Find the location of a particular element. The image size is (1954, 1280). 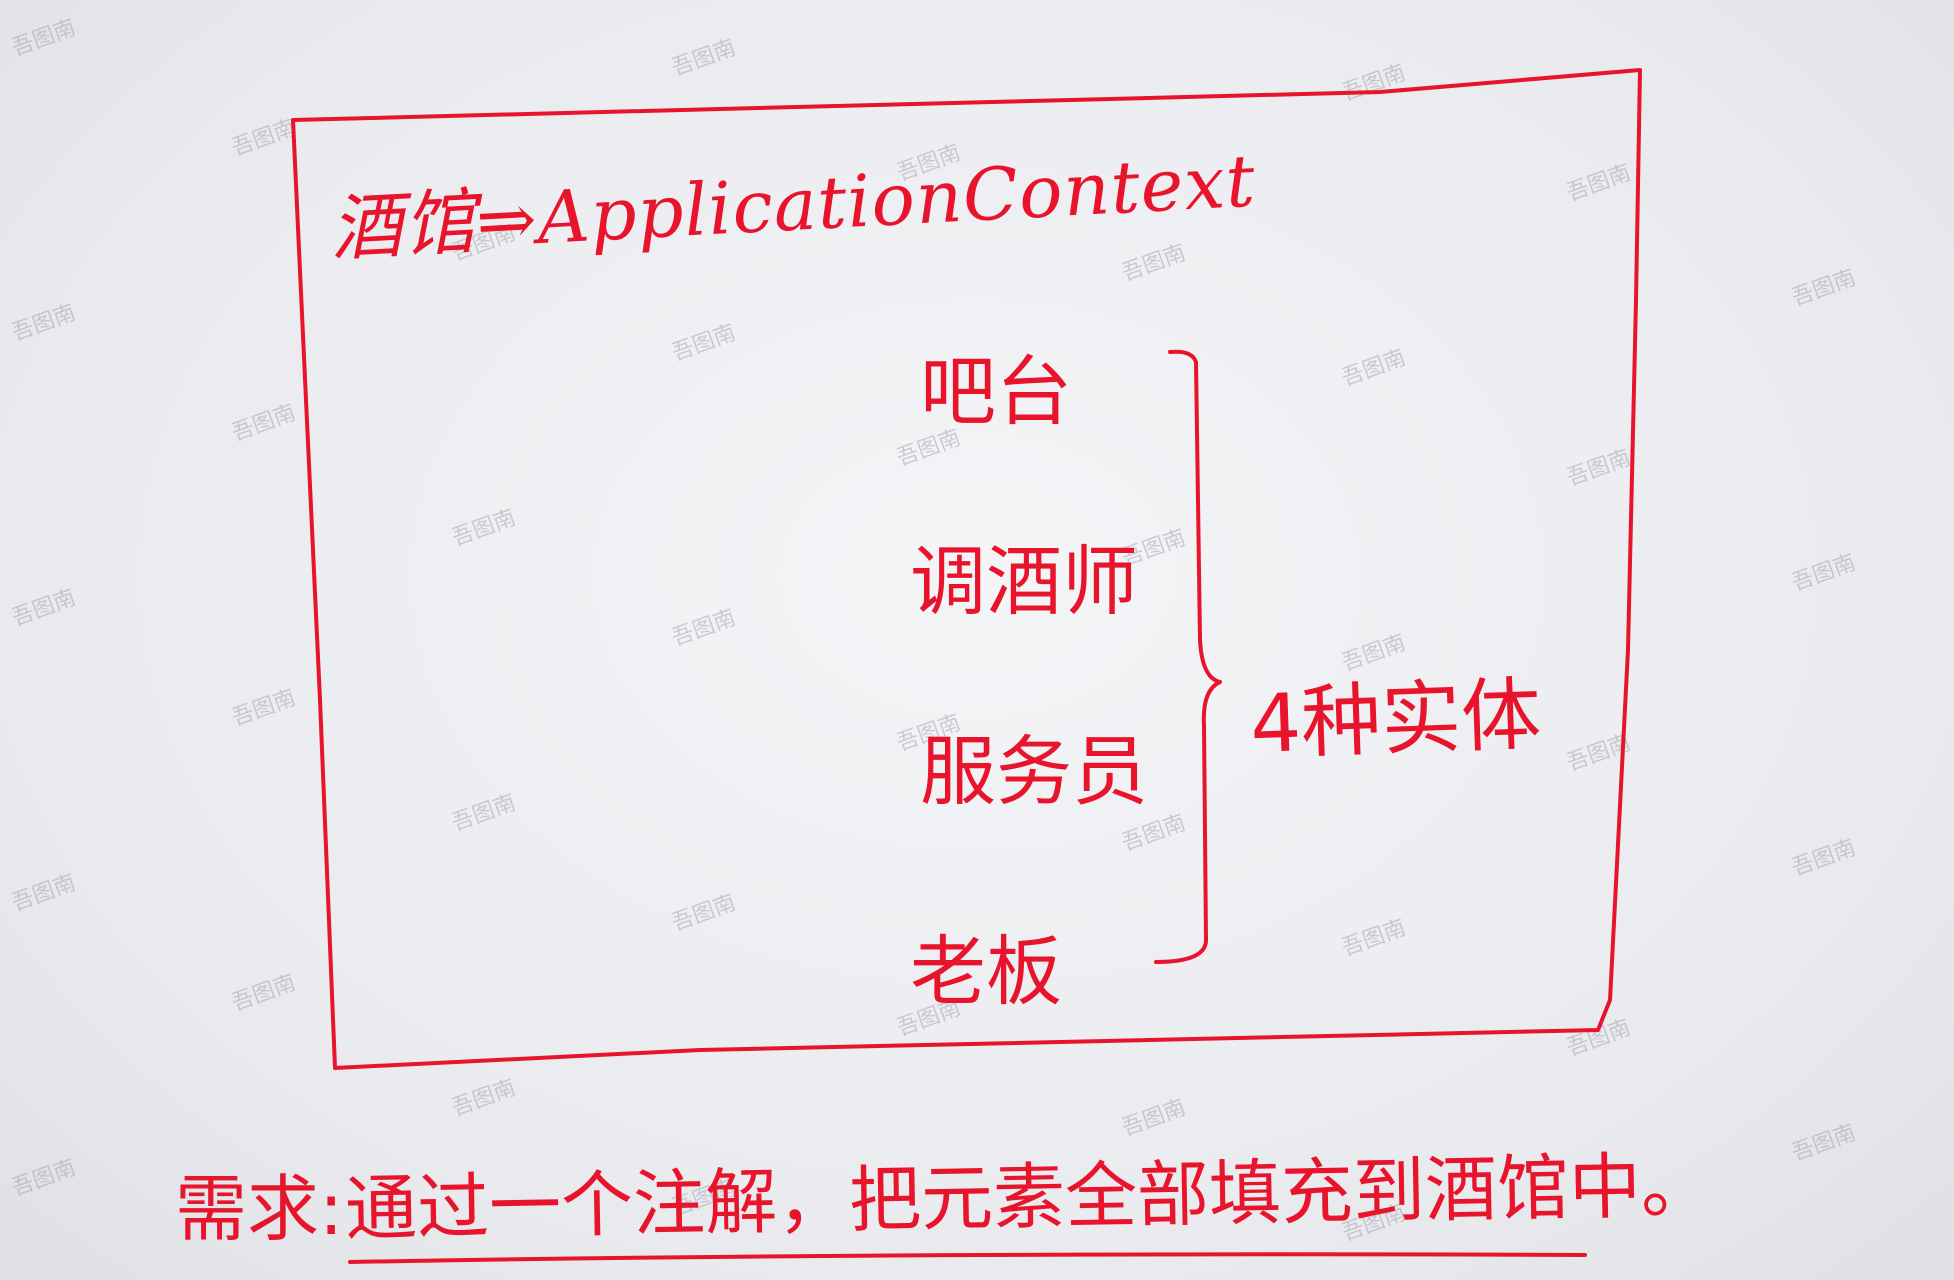

entity-bartender: 调酒师 is located at coordinates (1024, 581).